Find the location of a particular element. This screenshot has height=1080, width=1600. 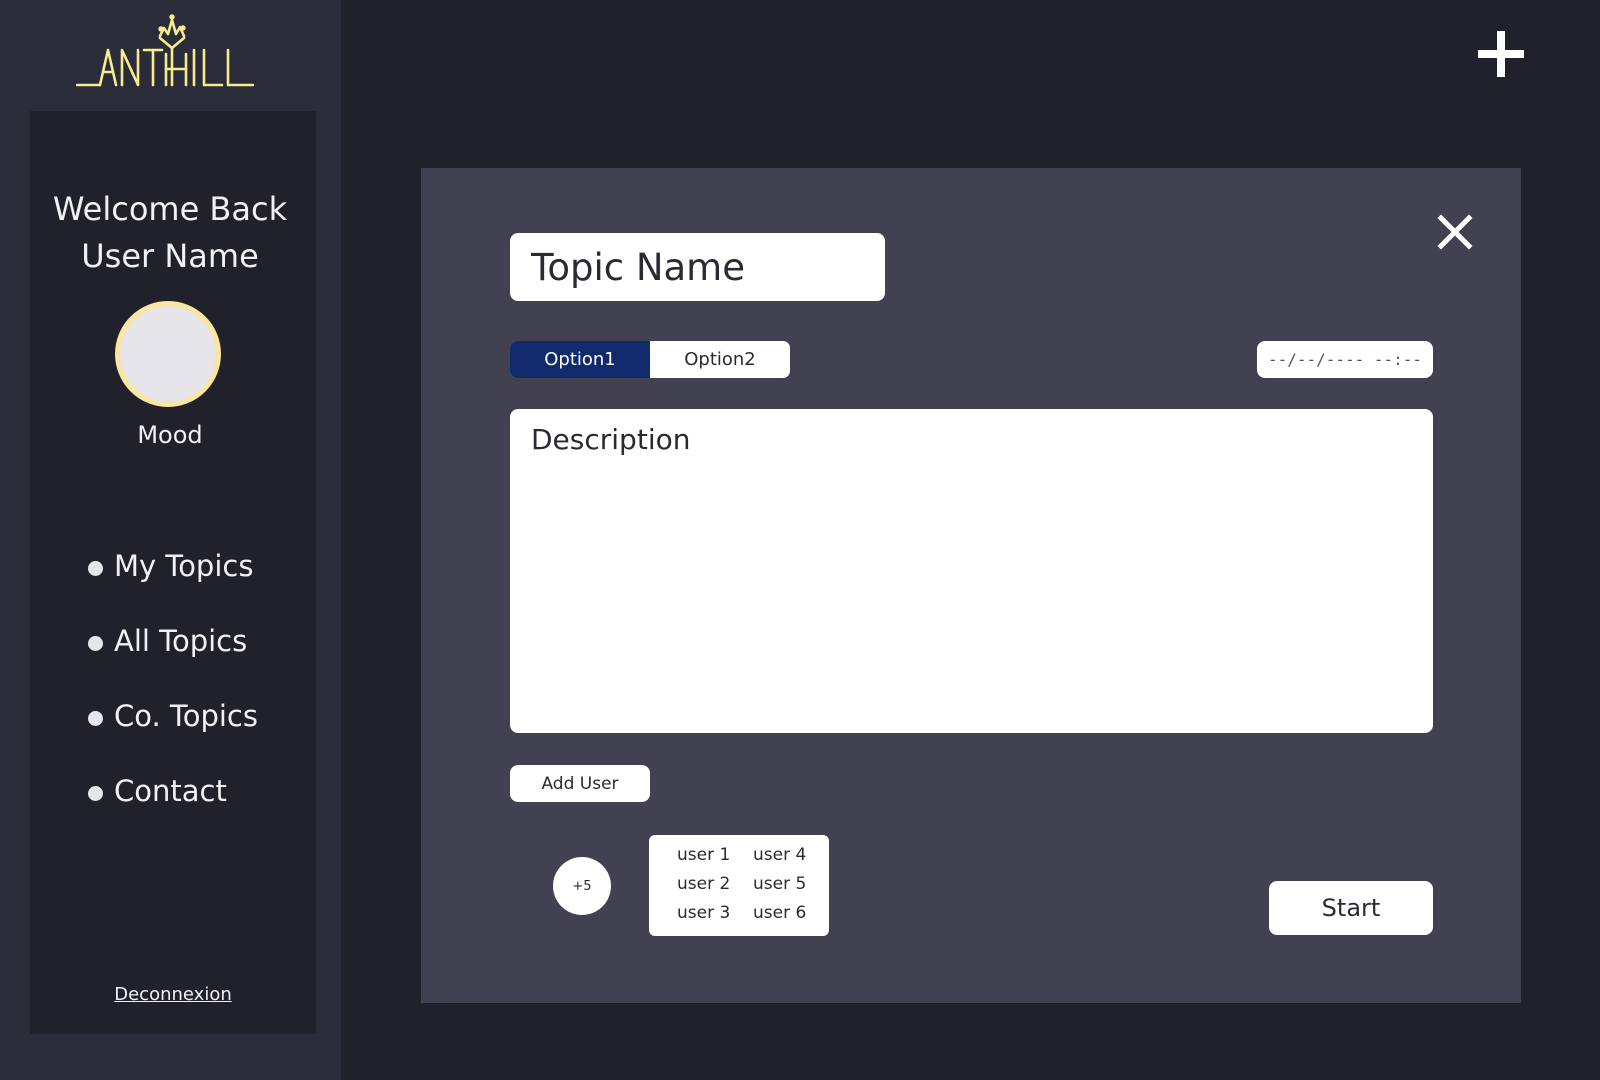

list-item: user 6 is located at coordinates (791, 913).